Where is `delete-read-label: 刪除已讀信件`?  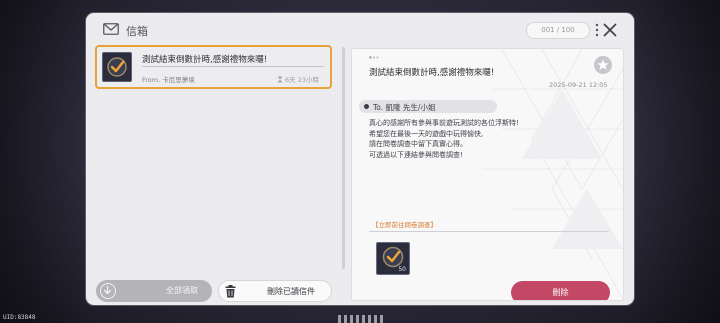
delete-read-label: 刪除已讀信件 is located at coordinates (291, 291).